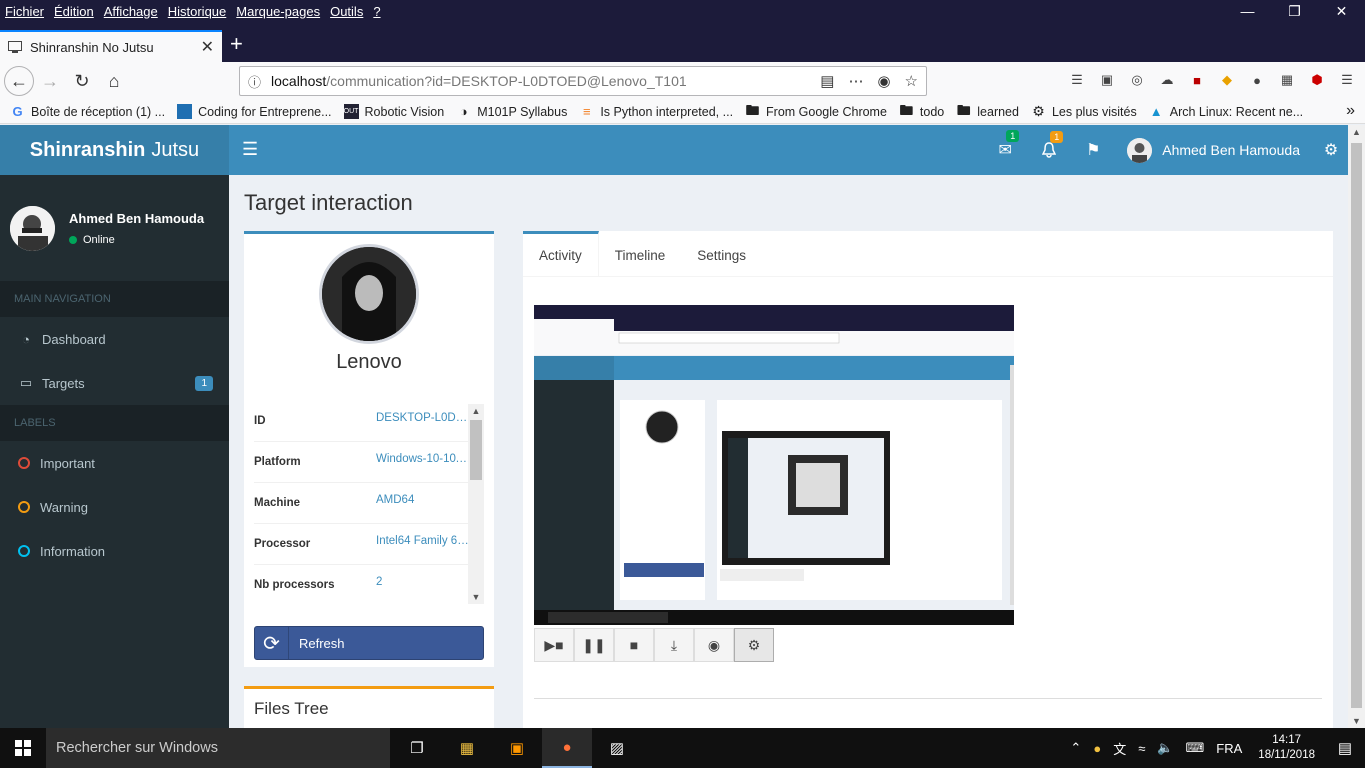 The width and height of the screenshot is (1365, 768). What do you see at coordinates (369, 643) in the screenshot?
I see `refresh-button: ⟳ Refresh` at bounding box center [369, 643].